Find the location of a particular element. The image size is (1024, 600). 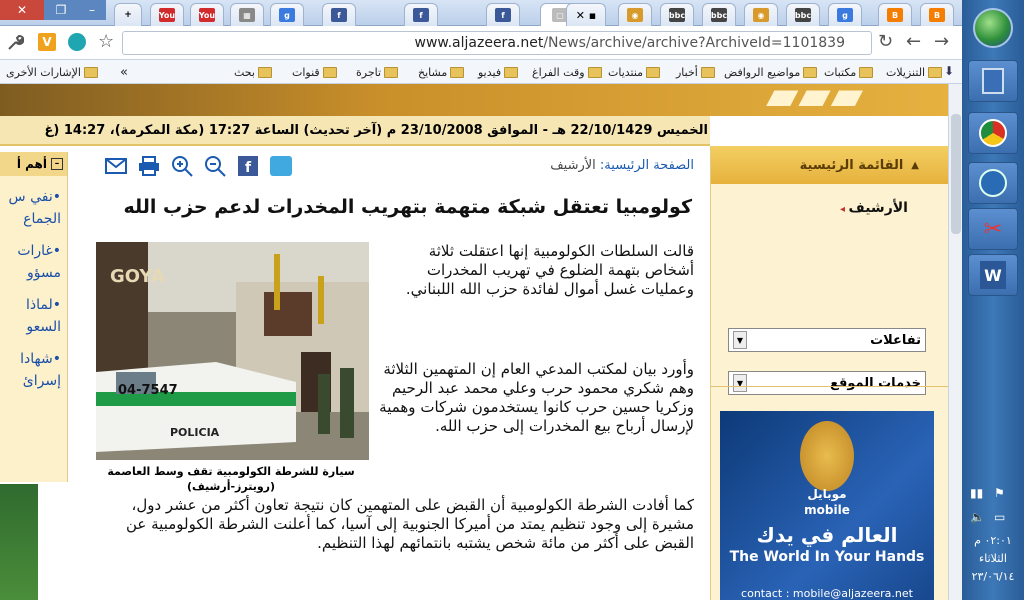

tab-facebook-2: f is located at coordinates (421, 14).